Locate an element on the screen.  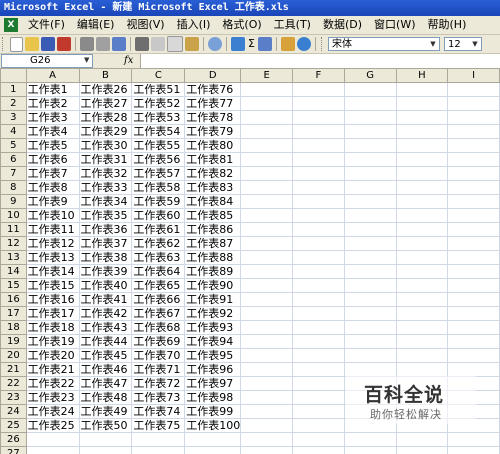
print-preview-icon is located at coordinates (103, 44).